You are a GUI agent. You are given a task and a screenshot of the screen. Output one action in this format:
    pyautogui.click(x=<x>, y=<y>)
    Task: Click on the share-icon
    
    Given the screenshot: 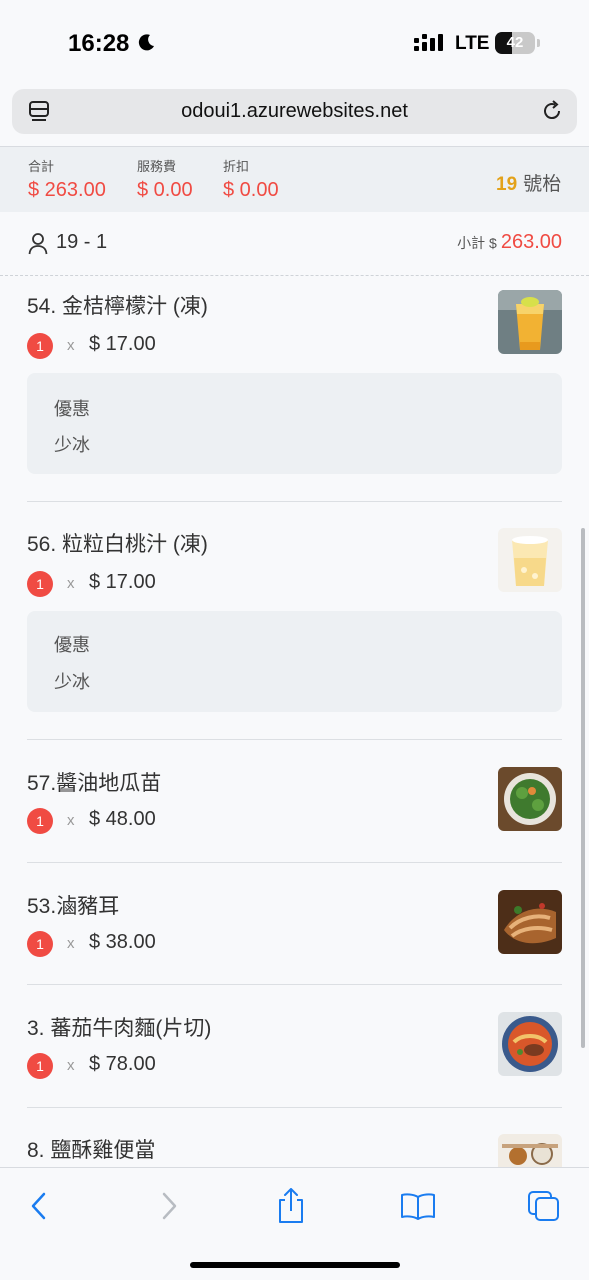 What is the action you would take?
    pyautogui.click(x=291, y=1206)
    